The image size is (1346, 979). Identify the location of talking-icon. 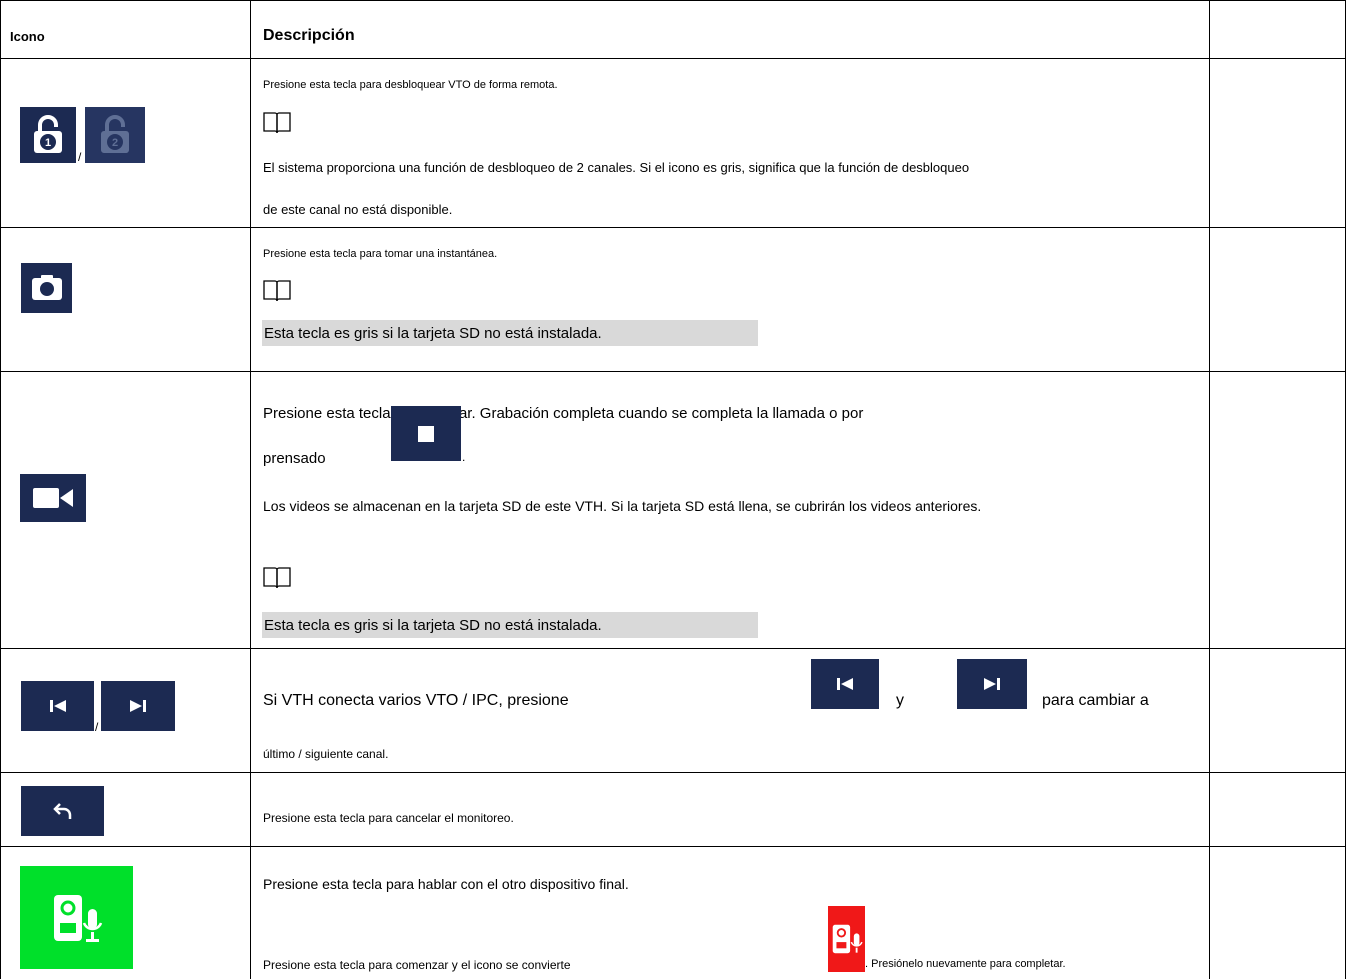
(846, 939).